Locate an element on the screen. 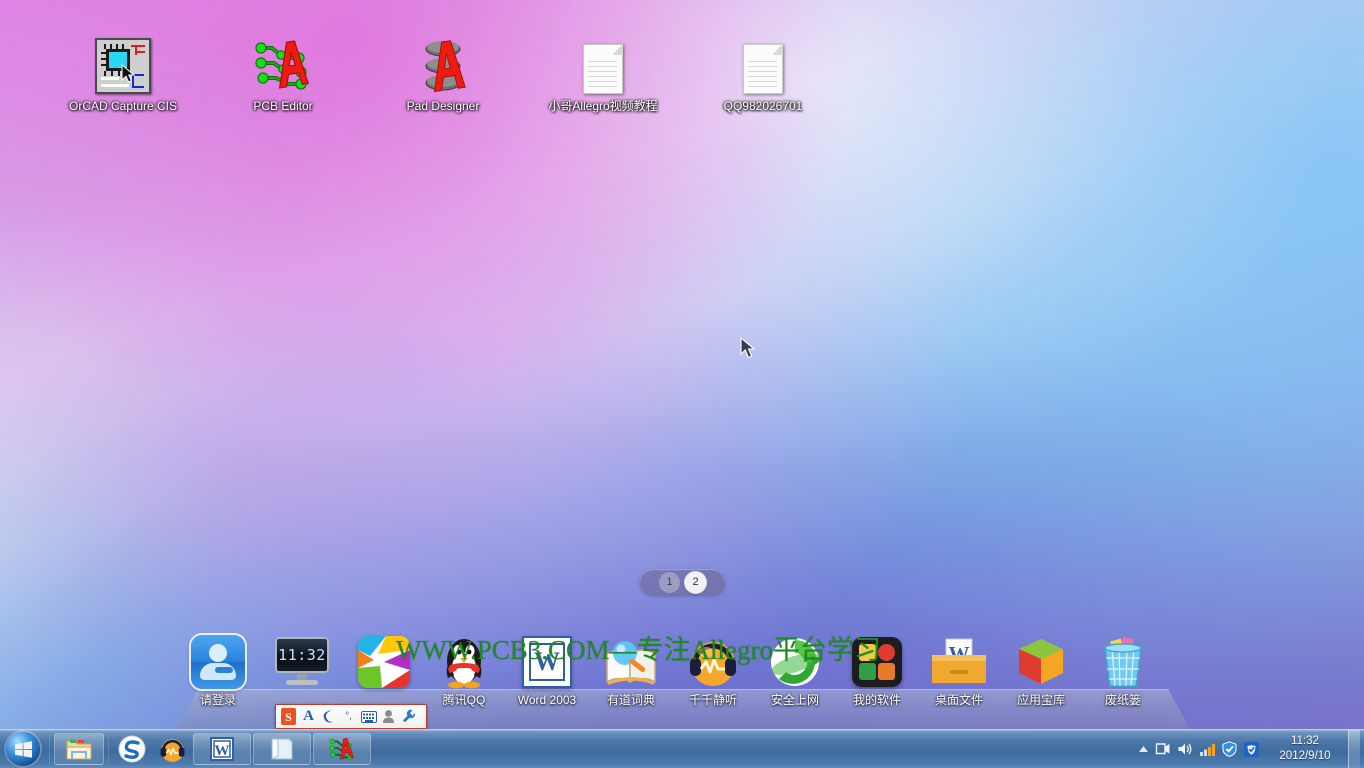 The height and width of the screenshot is (768, 1364). desktop-icon-label: Pad Designer is located at coordinates (443, 106).